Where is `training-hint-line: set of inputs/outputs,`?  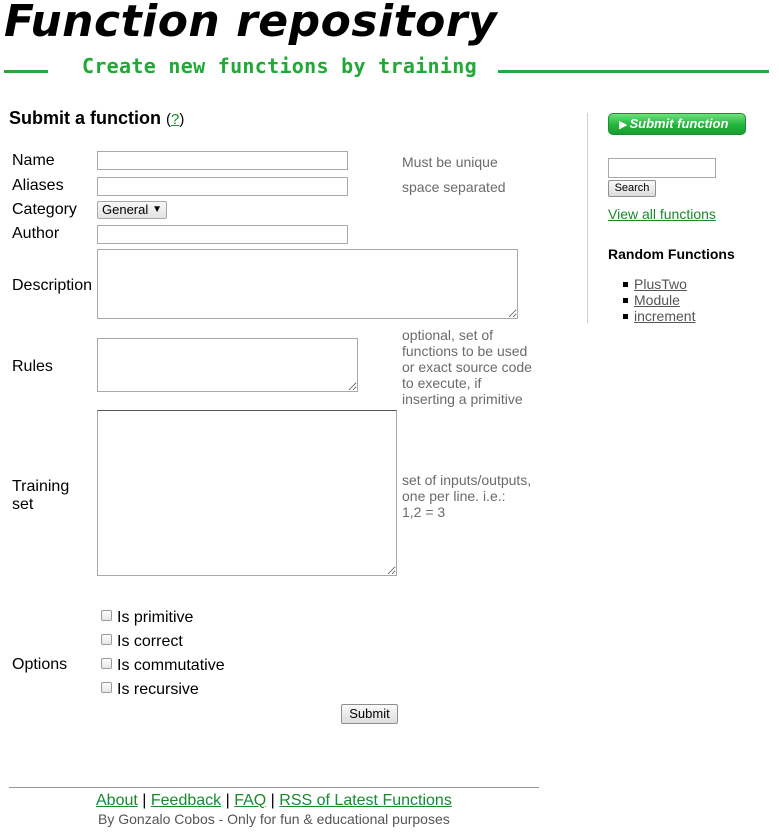 training-hint-line: set of inputs/outputs, is located at coordinates (467, 480).